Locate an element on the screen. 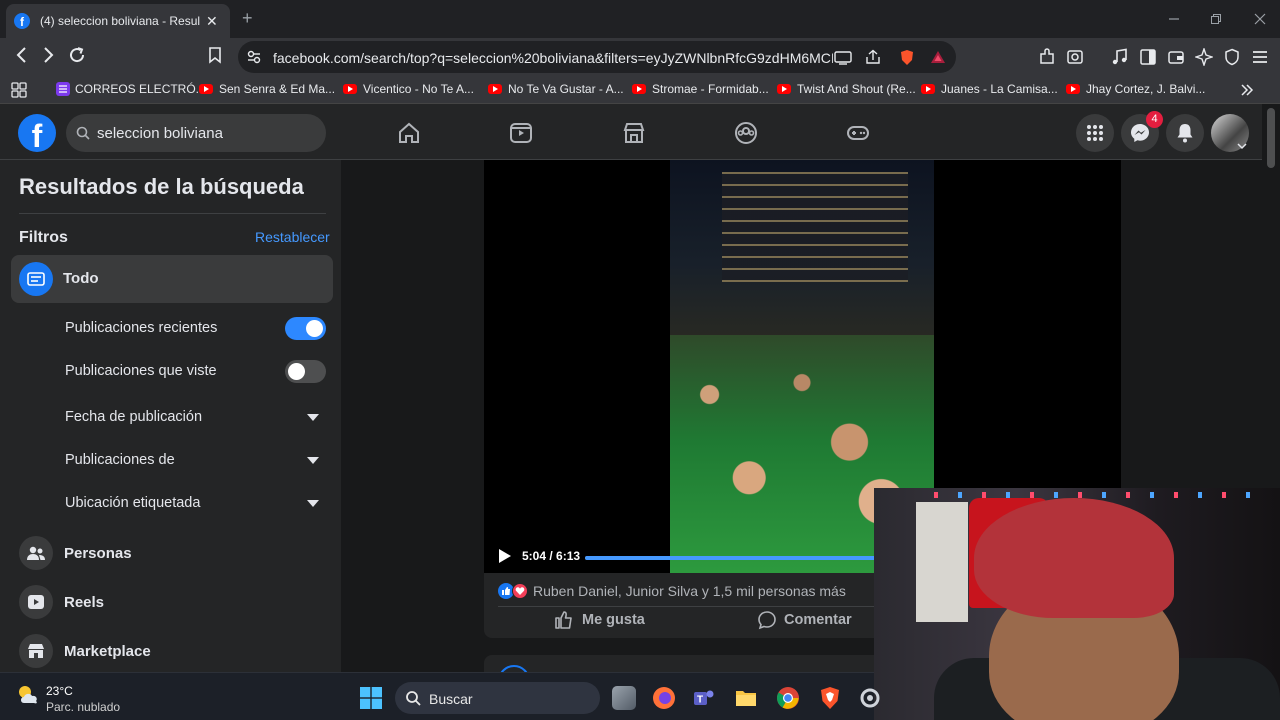 The height and width of the screenshot is (720, 1280). brave-shield-icon is located at coordinates (907, 57).